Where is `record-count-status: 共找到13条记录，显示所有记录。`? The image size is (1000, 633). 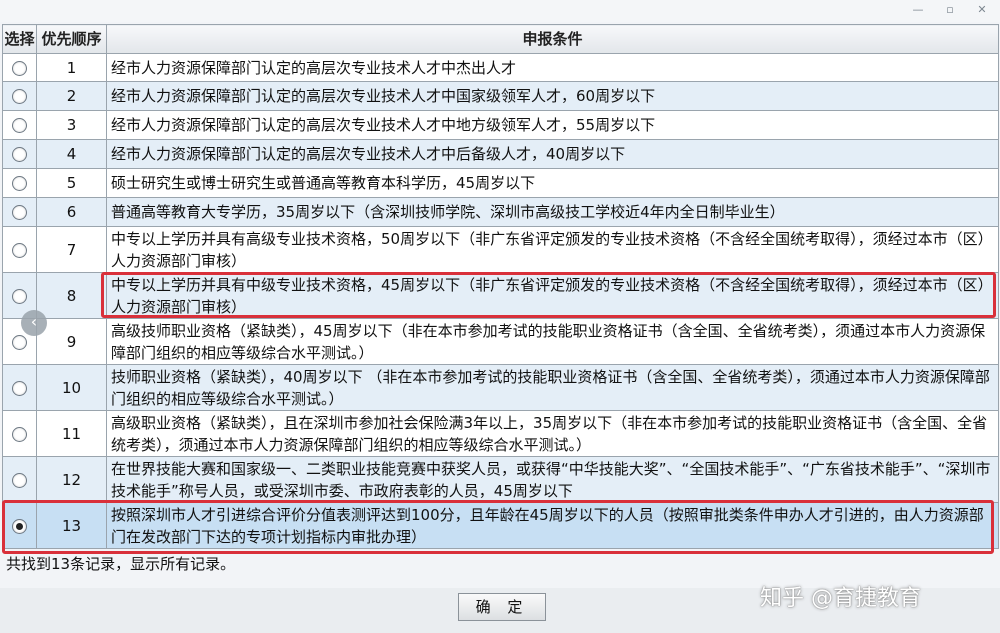
record-count-status: 共找到13条记录，显示所有记录。 is located at coordinates (121, 564).